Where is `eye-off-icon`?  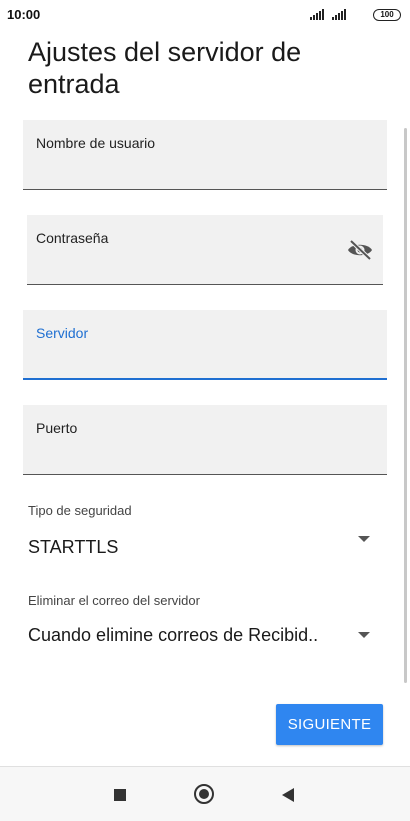
eye-off-icon is located at coordinates (360, 250).